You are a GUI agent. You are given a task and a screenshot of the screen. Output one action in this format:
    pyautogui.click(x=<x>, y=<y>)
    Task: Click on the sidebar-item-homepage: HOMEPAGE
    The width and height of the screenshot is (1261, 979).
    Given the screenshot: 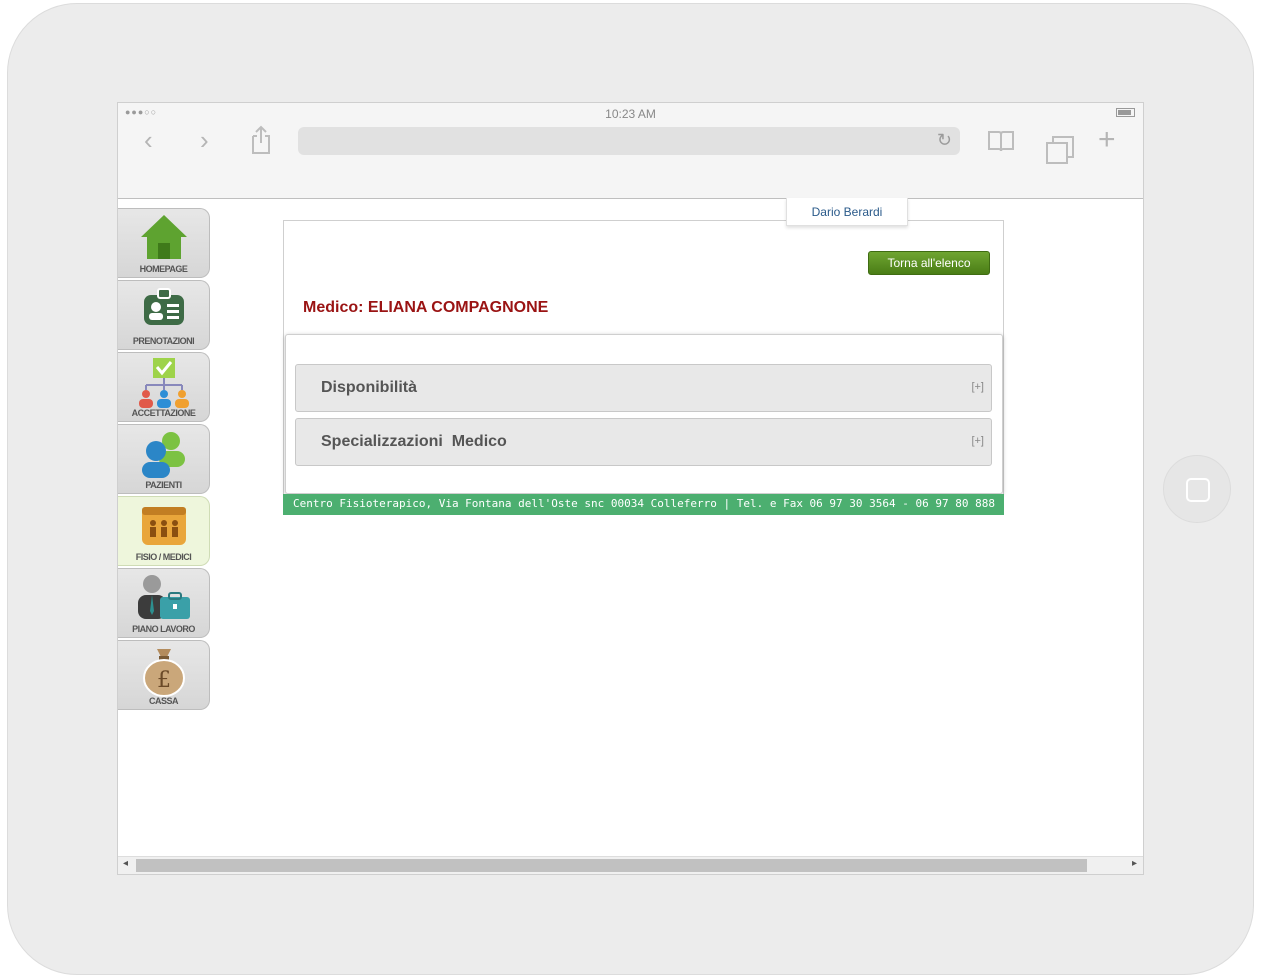 What is the action you would take?
    pyautogui.click(x=164, y=243)
    